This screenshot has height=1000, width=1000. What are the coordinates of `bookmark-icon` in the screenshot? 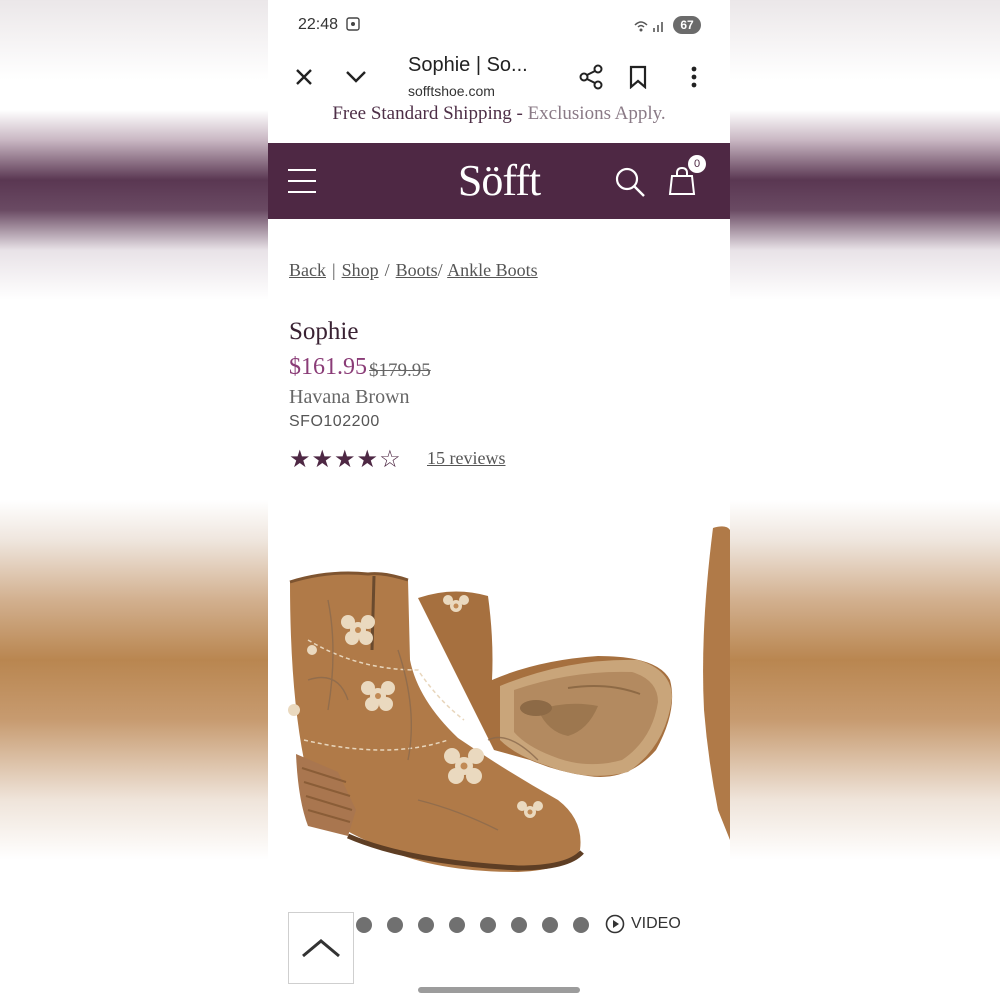 It's located at (638, 77).